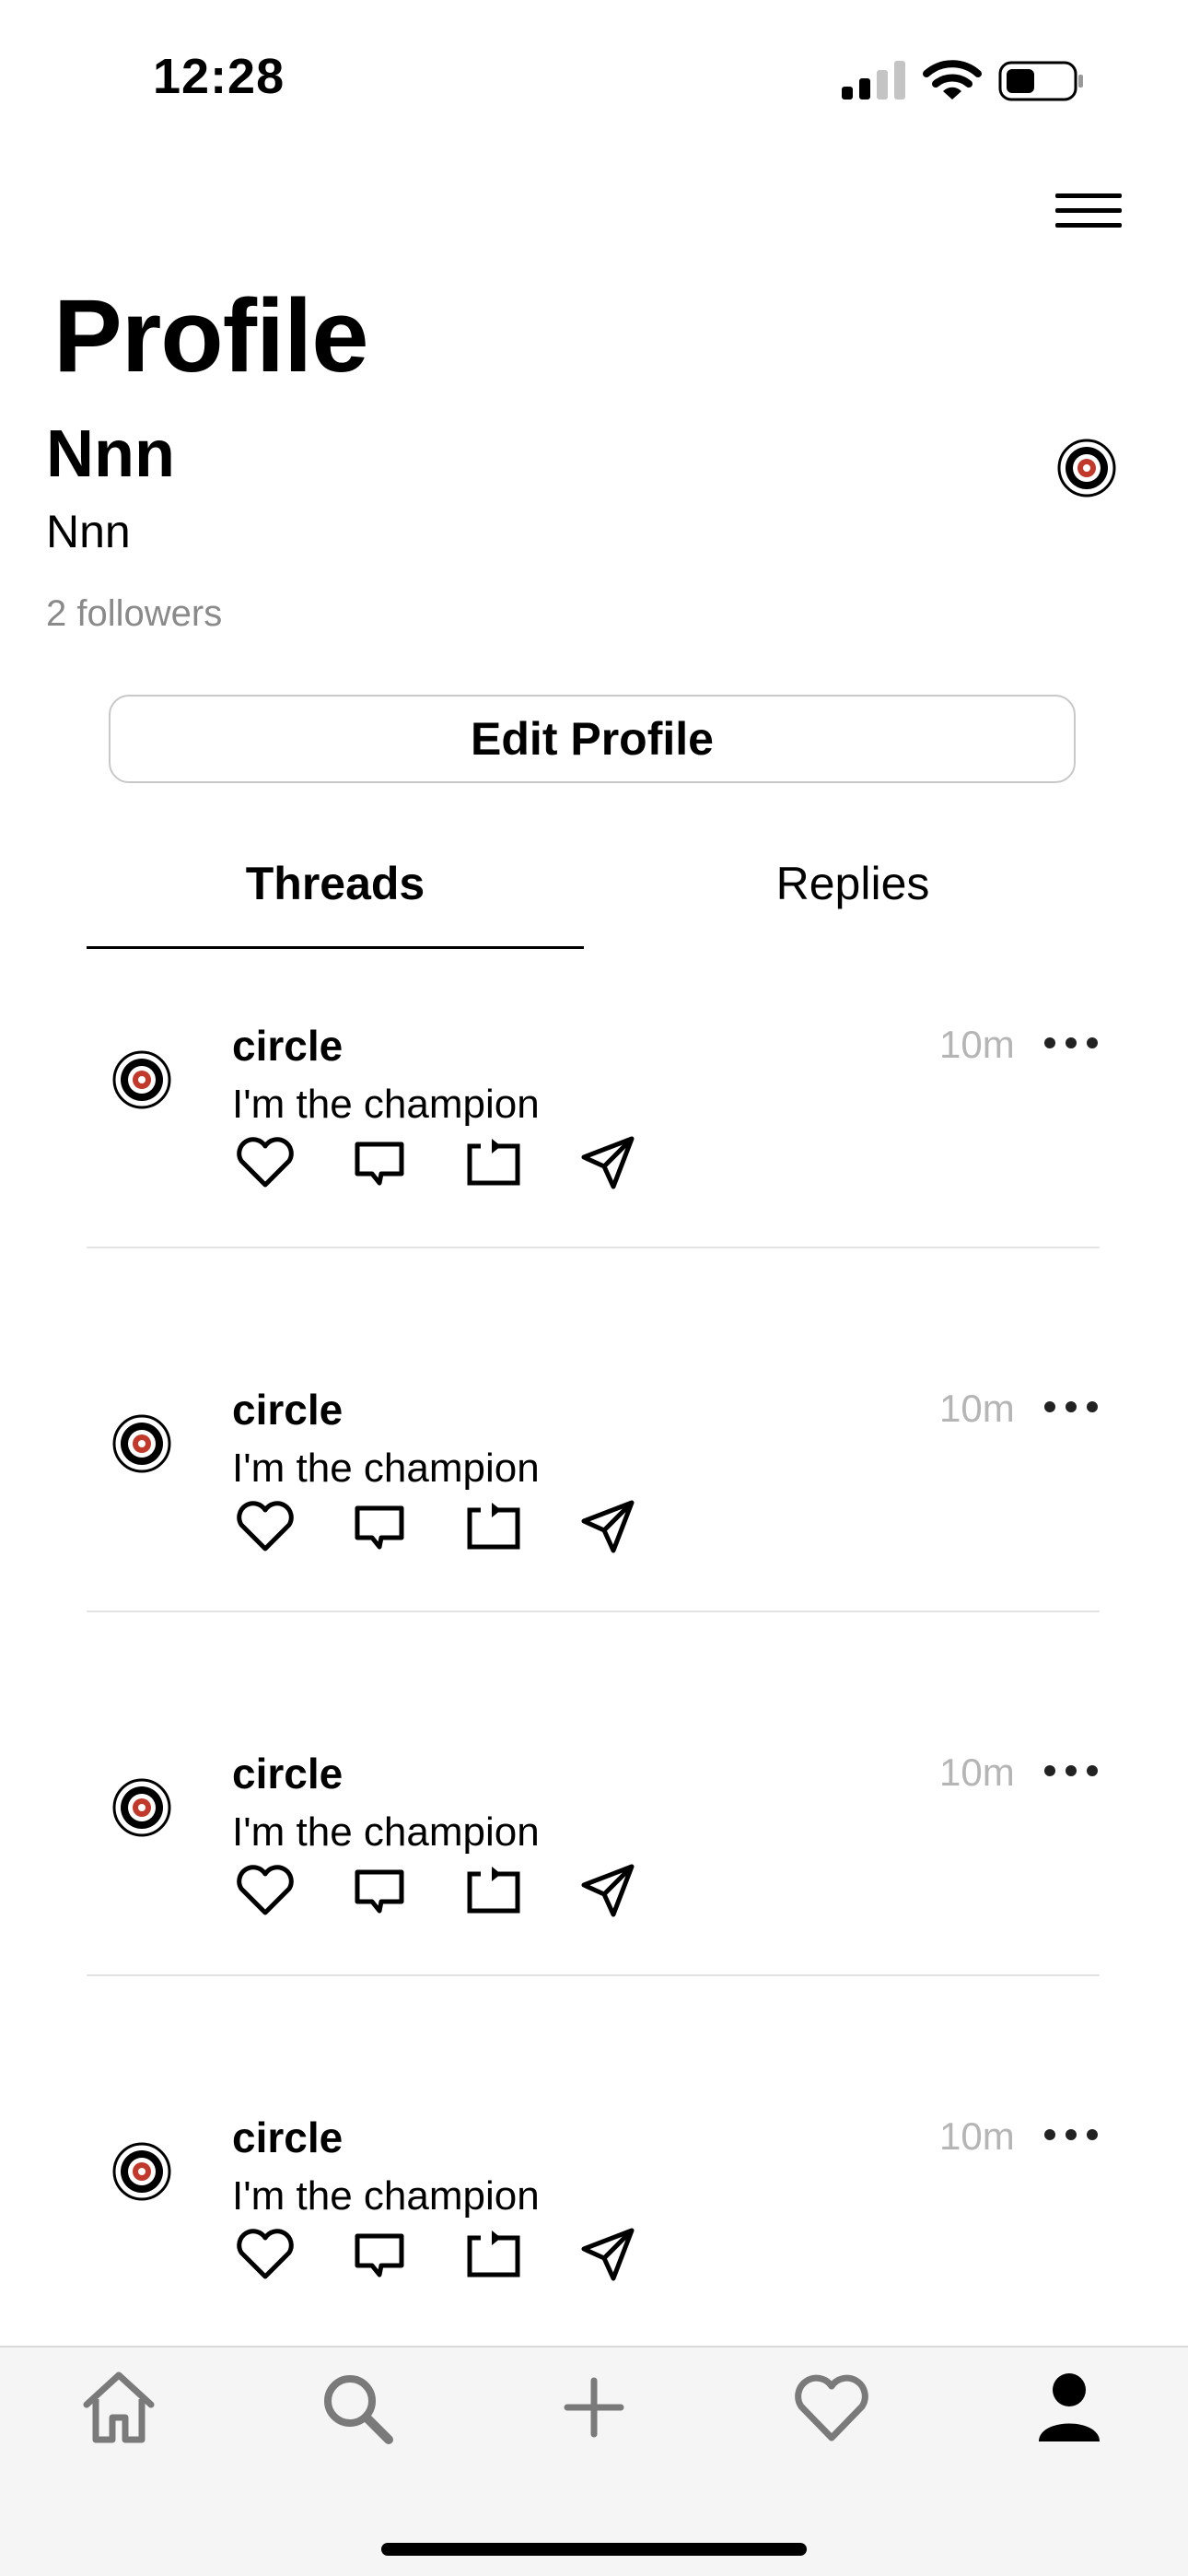 This screenshot has height=2576, width=1188. What do you see at coordinates (134, 614) in the screenshot?
I see `followers-count: 2 followers` at bounding box center [134, 614].